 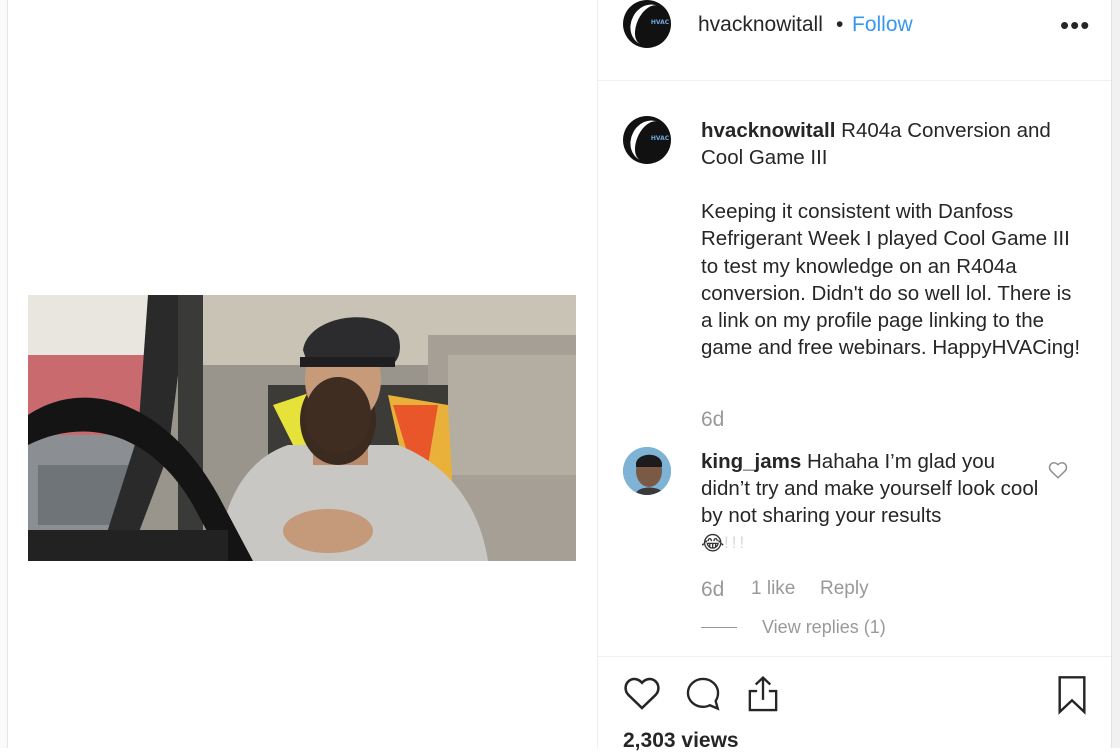 What do you see at coordinates (712, 420) in the screenshot?
I see `post-timestamp: 6d` at bounding box center [712, 420].